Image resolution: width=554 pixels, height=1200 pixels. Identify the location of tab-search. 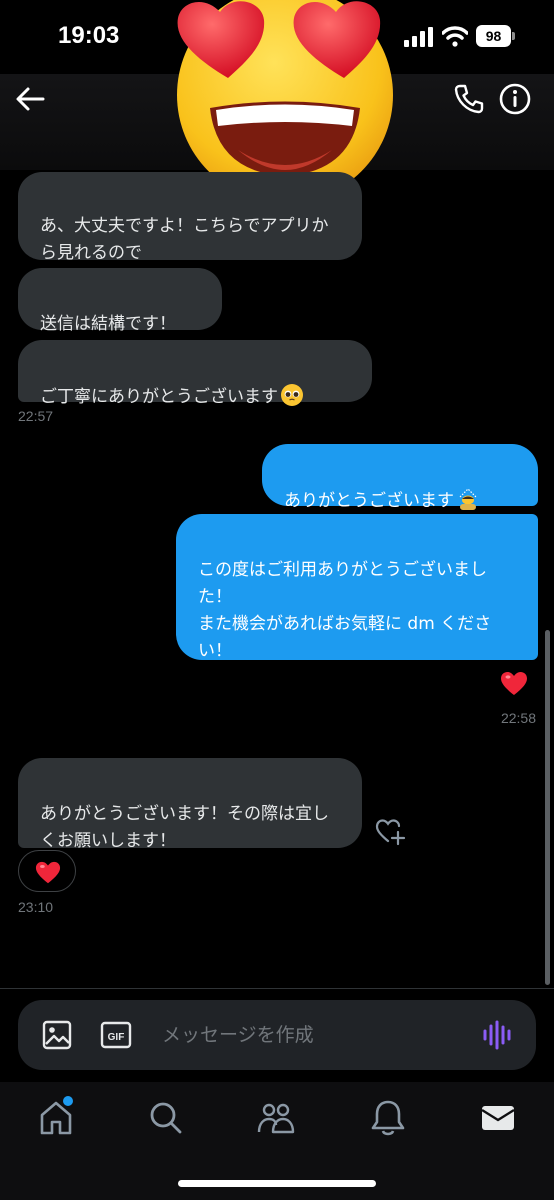
(166, 1118).